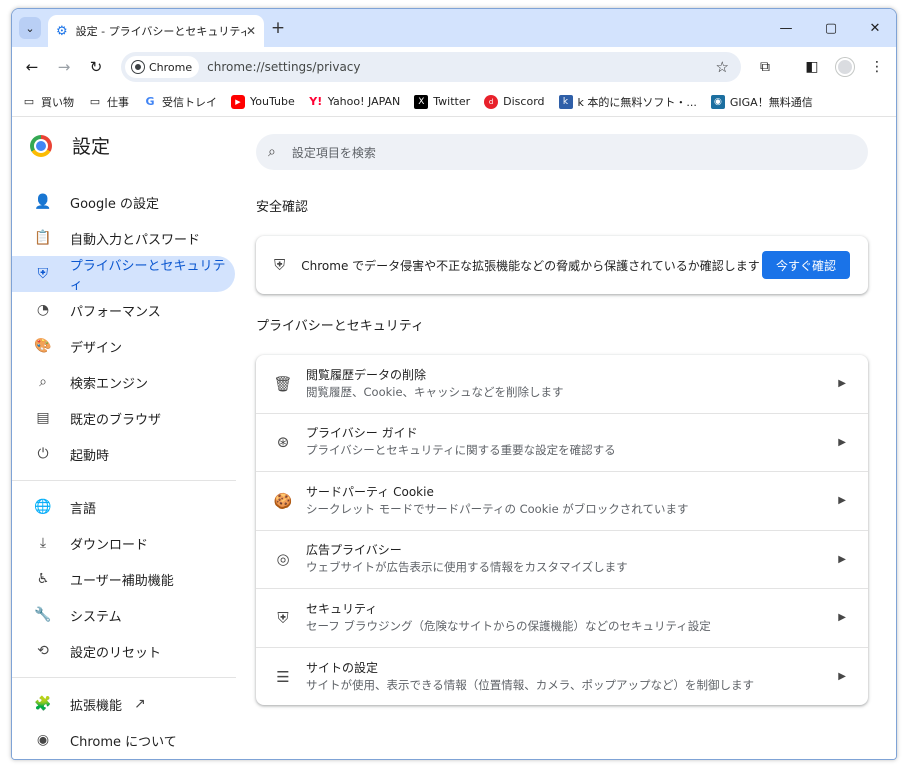 The image size is (907, 770). What do you see at coordinates (160, 31) in the screenshot?
I see `tab-title: 設定 - プライバシーとセキュリティ` at bounding box center [160, 31].